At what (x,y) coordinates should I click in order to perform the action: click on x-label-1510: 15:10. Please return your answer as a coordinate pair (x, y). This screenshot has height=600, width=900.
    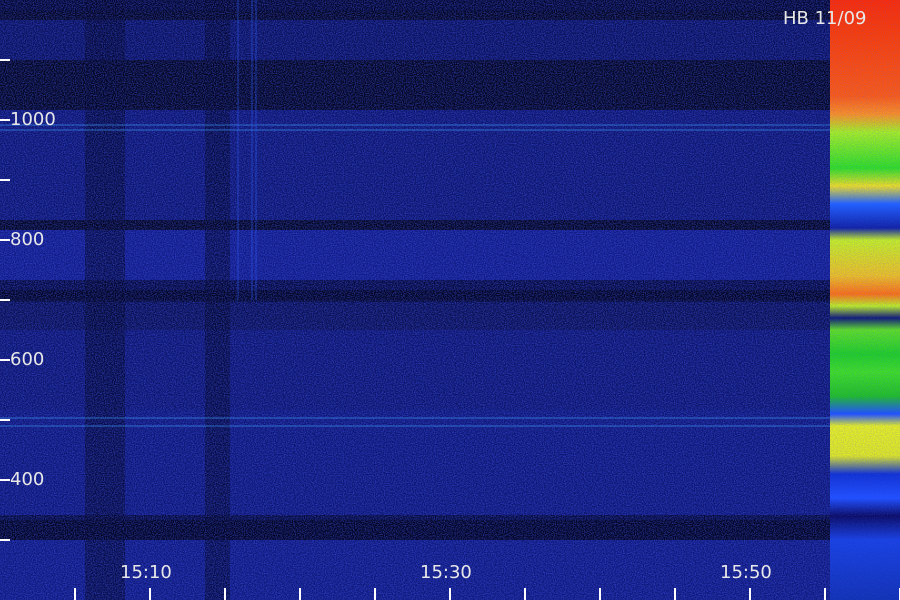
    Looking at the image, I should click on (146, 572).